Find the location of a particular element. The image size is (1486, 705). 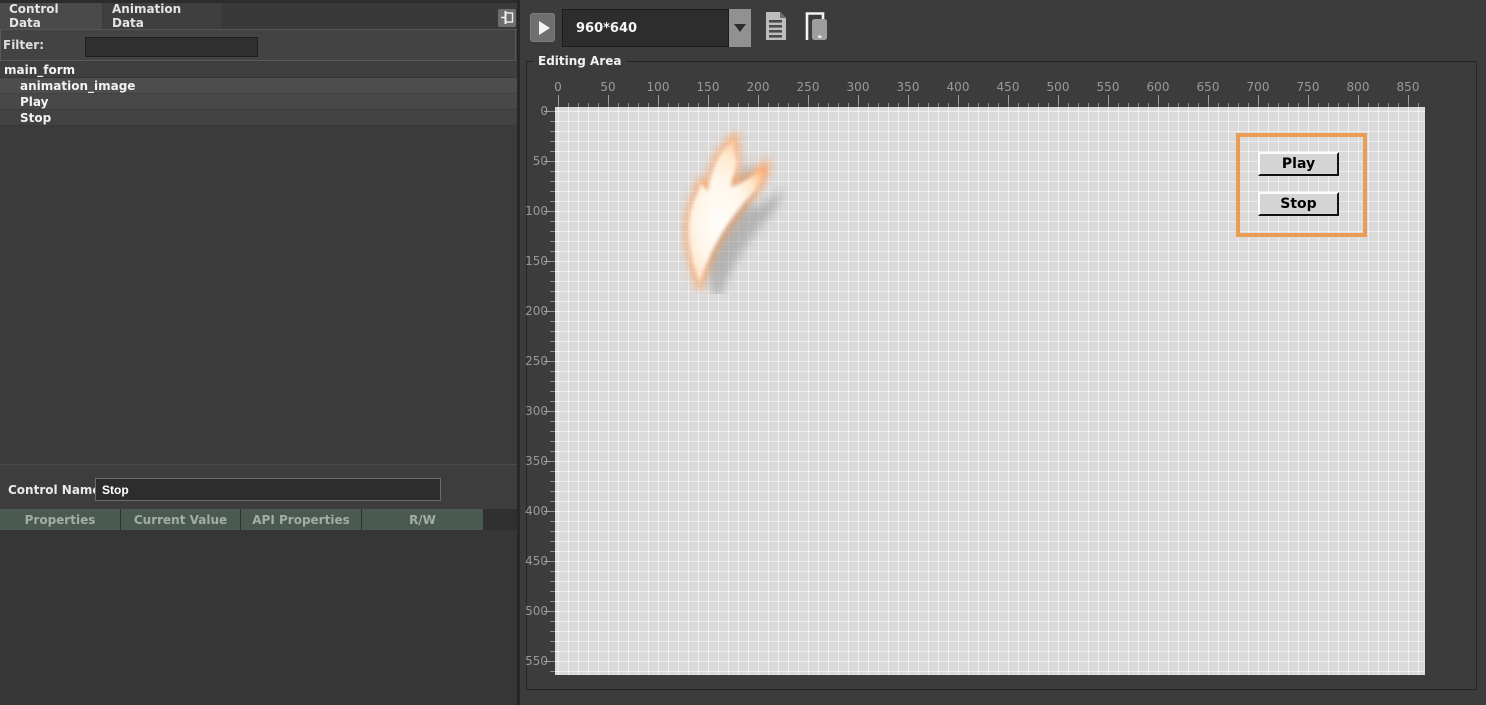

tree-item-animation-image: animation_image is located at coordinates (258, 86).